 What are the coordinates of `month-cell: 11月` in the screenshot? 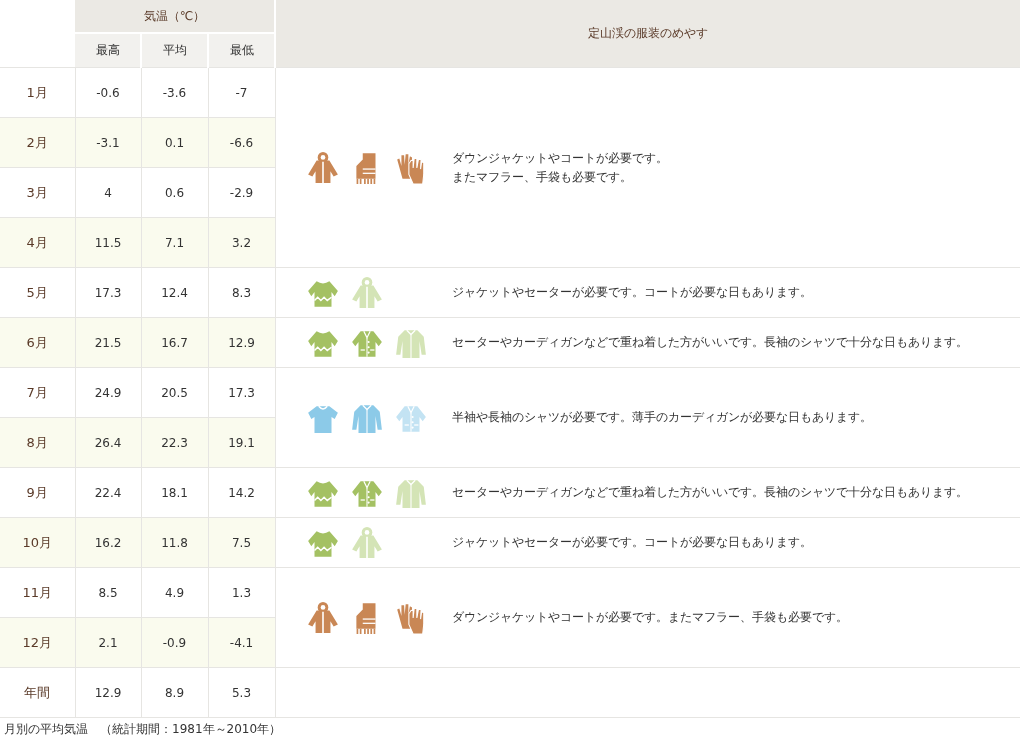 It's located at (37, 592).